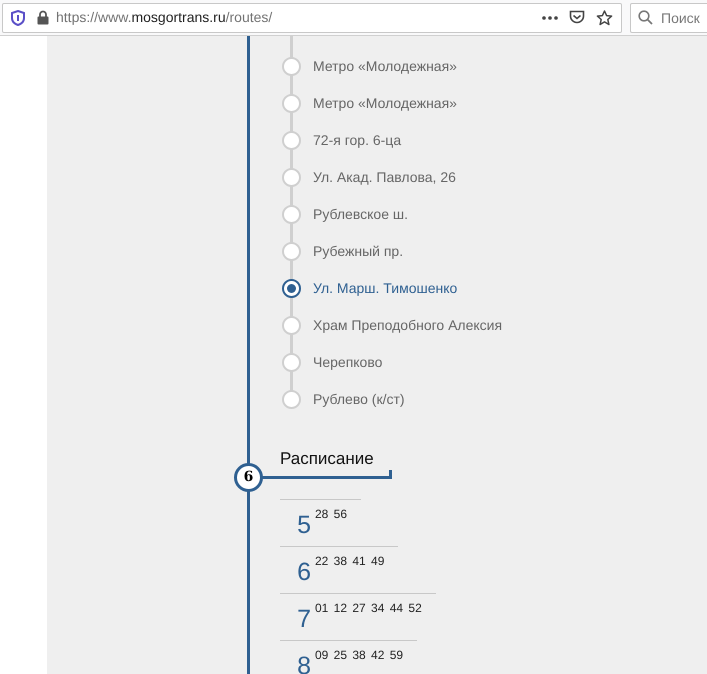 The height and width of the screenshot is (674, 707). I want to click on schedule-hour: 8, so click(303, 662).